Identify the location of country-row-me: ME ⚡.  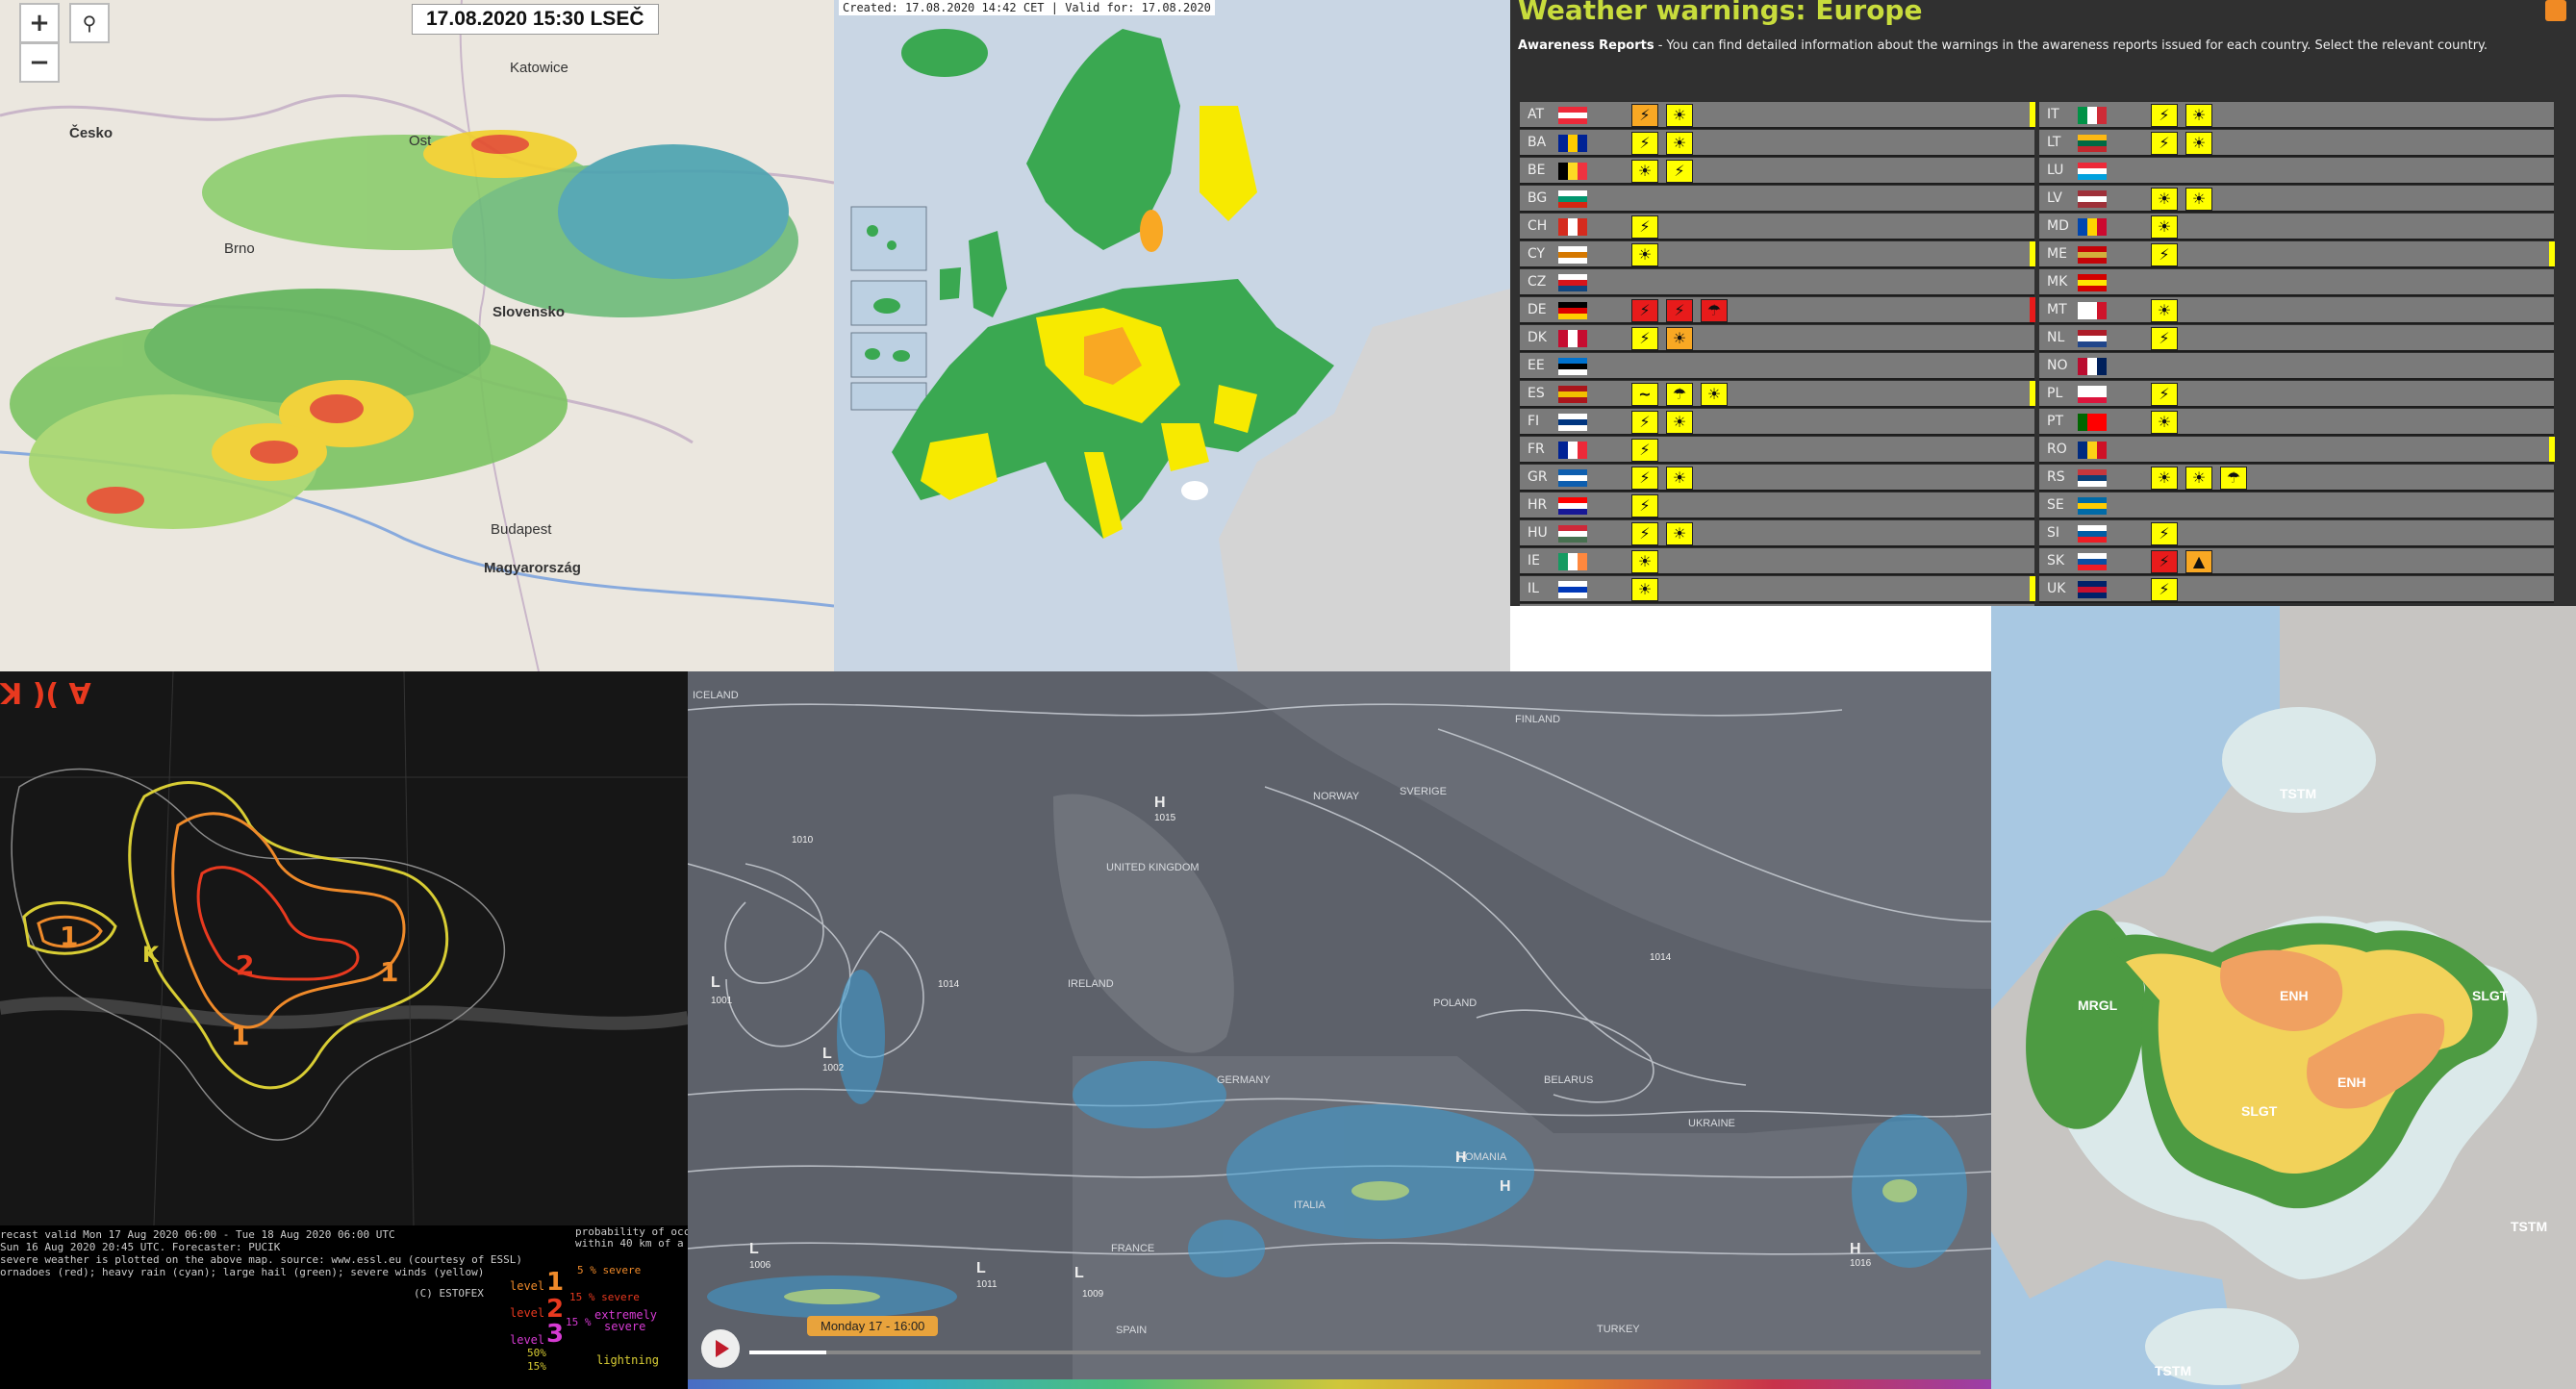
(2297, 254).